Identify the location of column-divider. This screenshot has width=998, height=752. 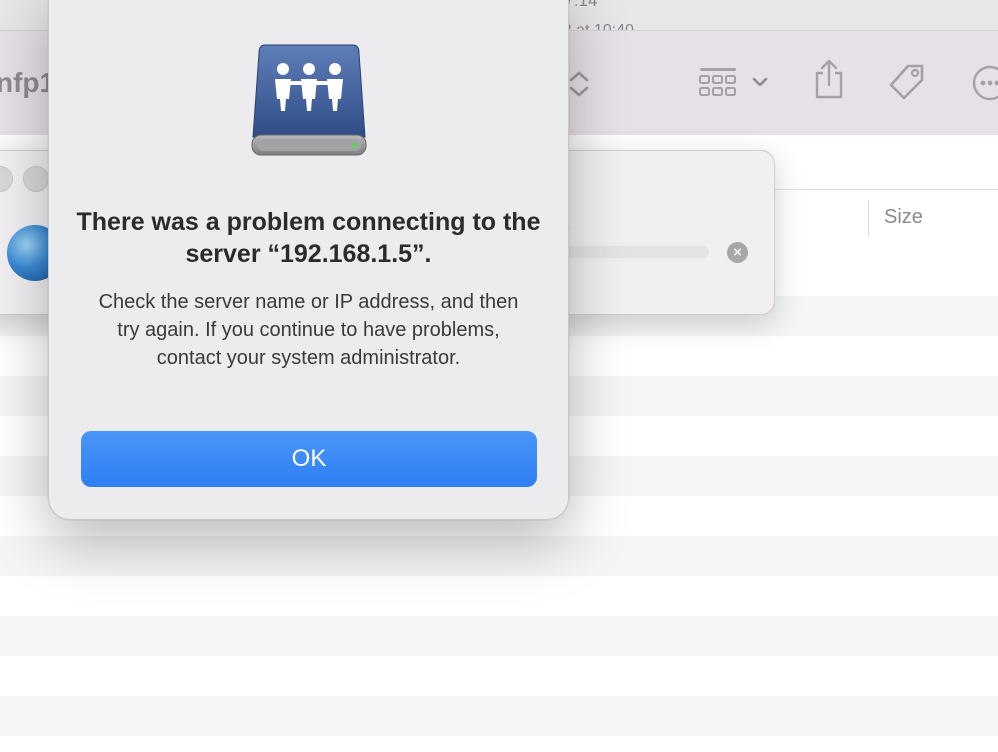
(868, 218).